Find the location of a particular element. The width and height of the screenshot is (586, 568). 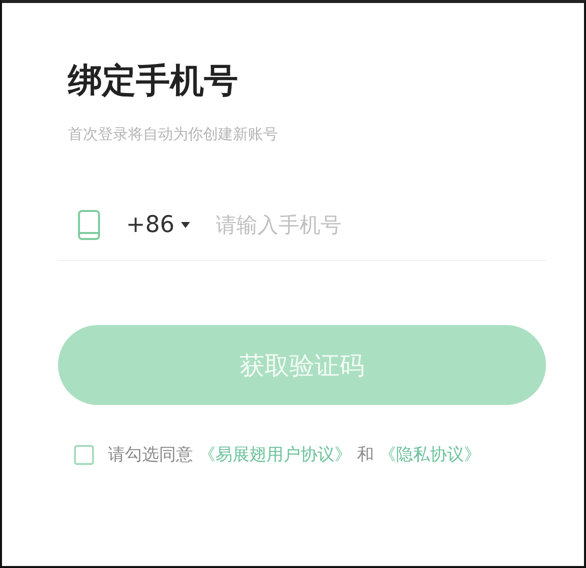

agreement-link: 《隐私协议》 is located at coordinates (430, 455).